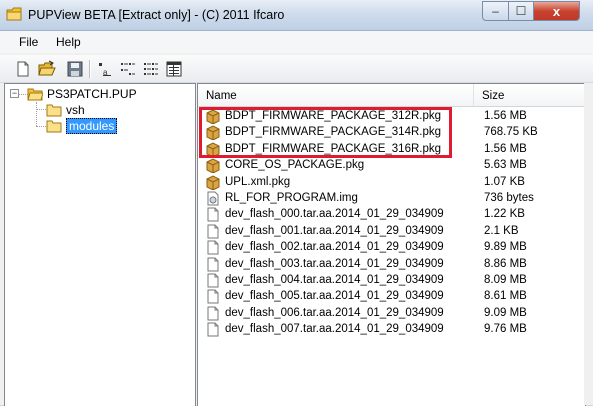 This screenshot has width=593, height=406. I want to click on file-size: 8.86 MB, so click(505, 263).